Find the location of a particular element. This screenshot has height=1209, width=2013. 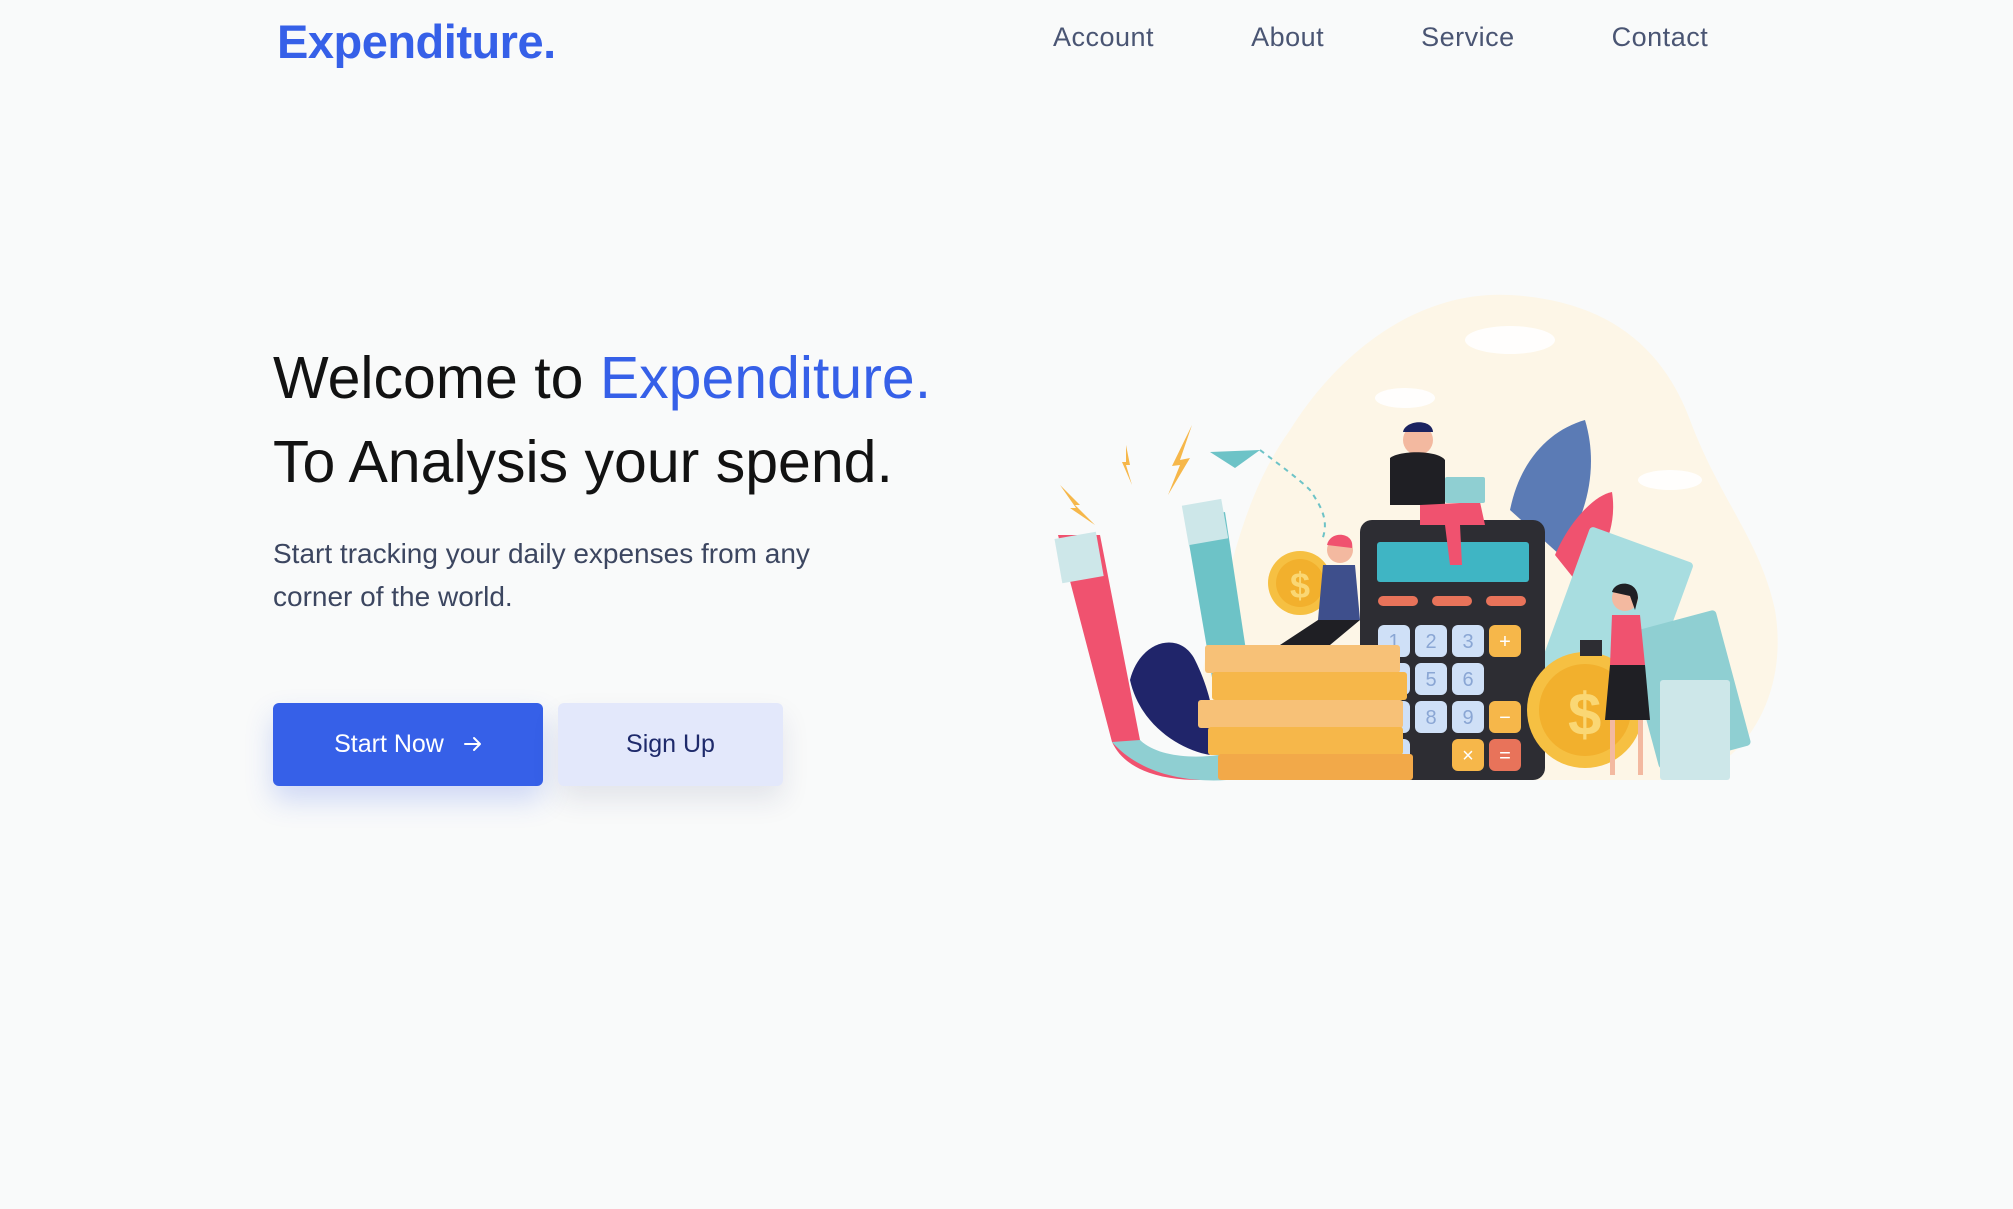

start-now-button: Start Now is located at coordinates (408, 744).